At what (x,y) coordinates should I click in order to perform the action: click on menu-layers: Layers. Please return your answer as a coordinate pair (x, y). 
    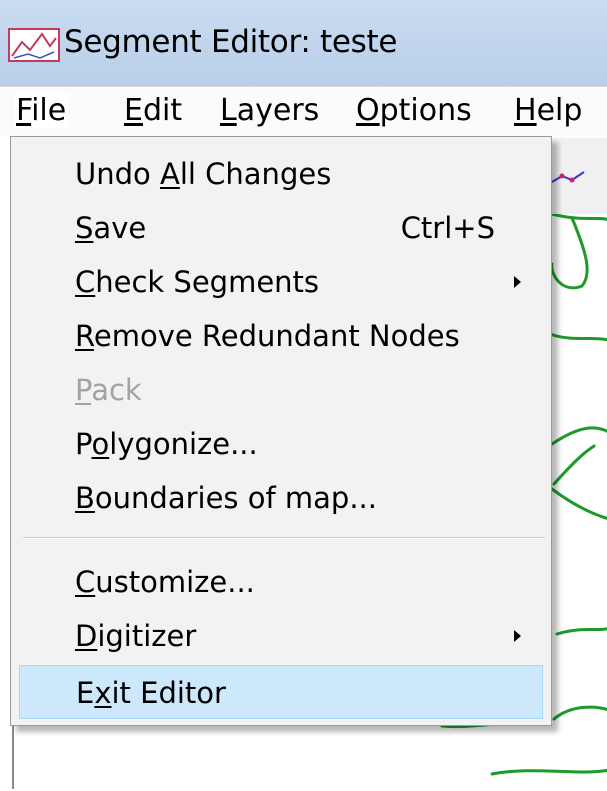
    Looking at the image, I should click on (269, 111).